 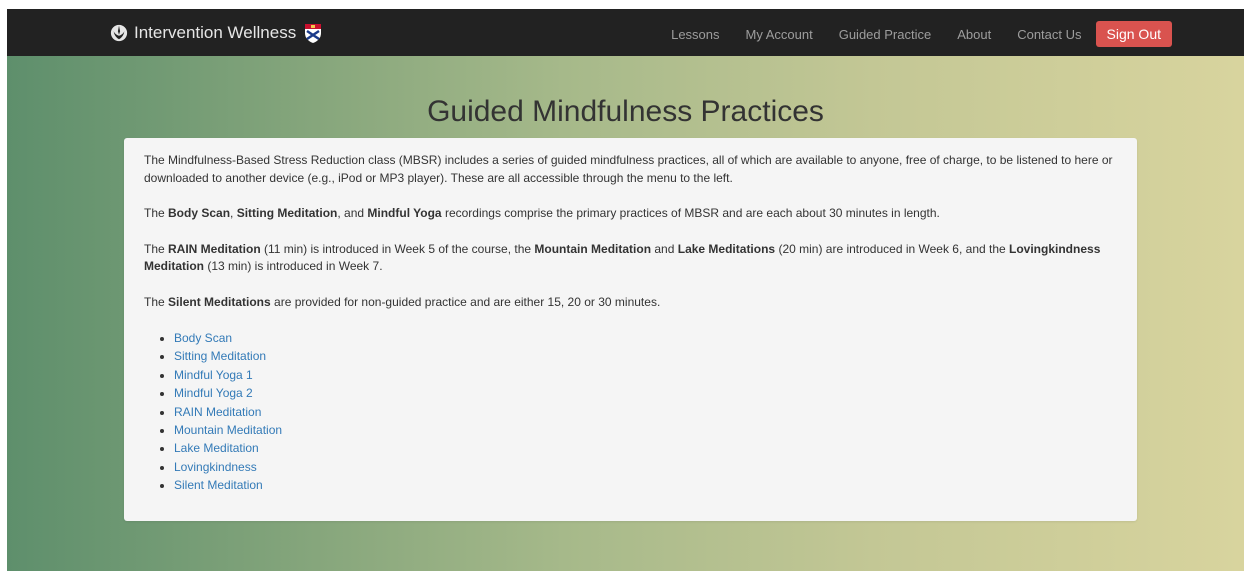 I want to click on practice-link-mindful-yoga-1: Mindful Yoga 1, so click(x=213, y=375).